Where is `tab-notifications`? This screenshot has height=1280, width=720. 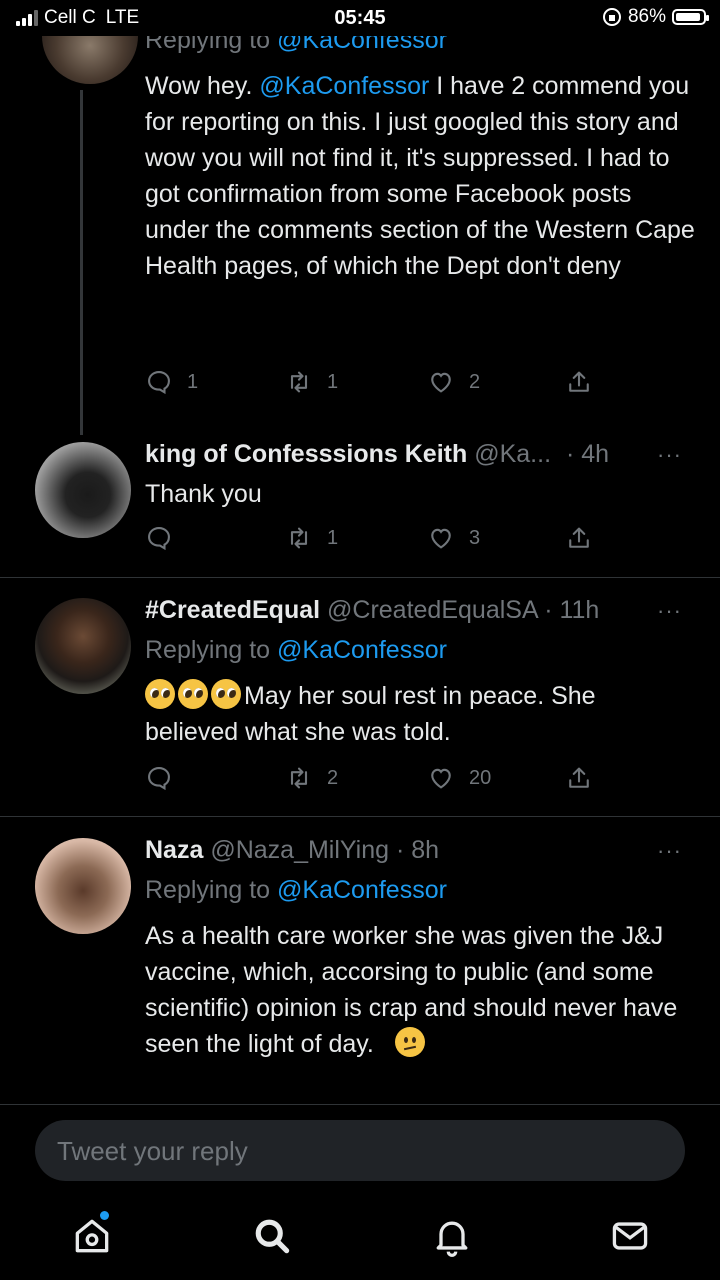 tab-notifications is located at coordinates (452, 1236).